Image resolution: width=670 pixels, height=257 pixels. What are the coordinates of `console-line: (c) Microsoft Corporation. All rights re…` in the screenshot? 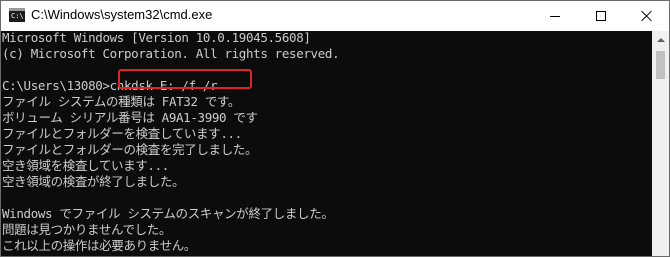 It's located at (171, 53).